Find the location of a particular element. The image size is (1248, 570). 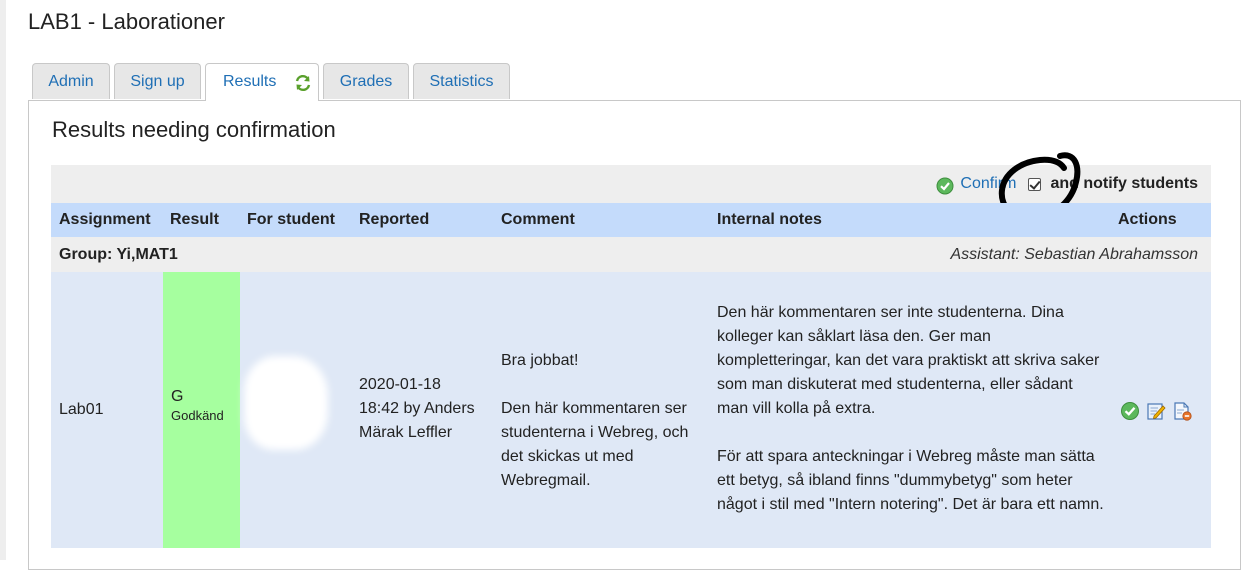

result-cell: G Godkänd is located at coordinates (201, 410).